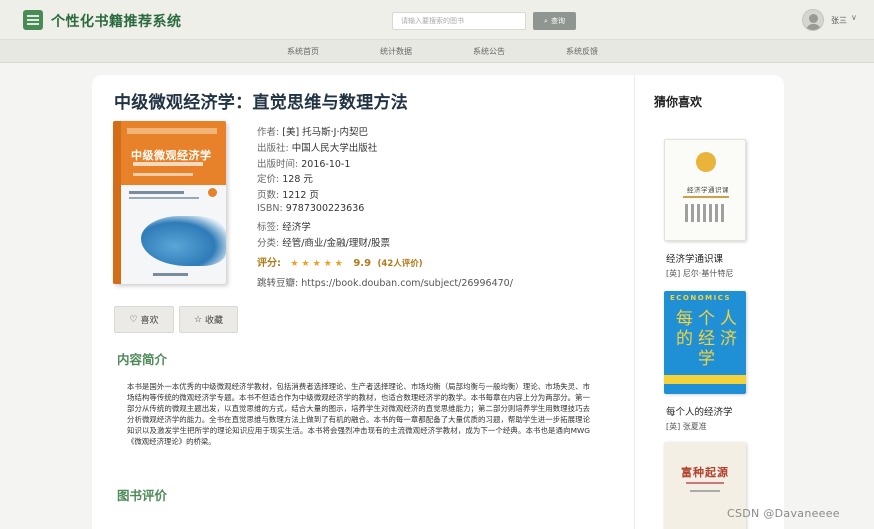 The image size is (874, 529). I want to click on cover-series-band, so click(172, 131).